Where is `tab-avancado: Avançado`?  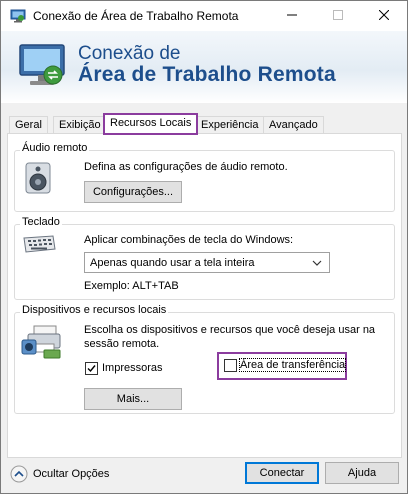
tab-avancado: Avançado is located at coordinates (293, 125).